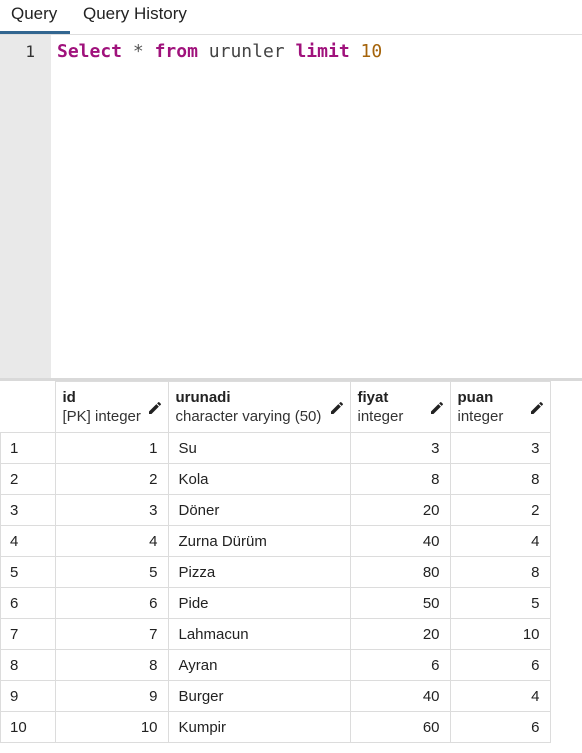  I want to click on cell-puan: 3, so click(500, 448).